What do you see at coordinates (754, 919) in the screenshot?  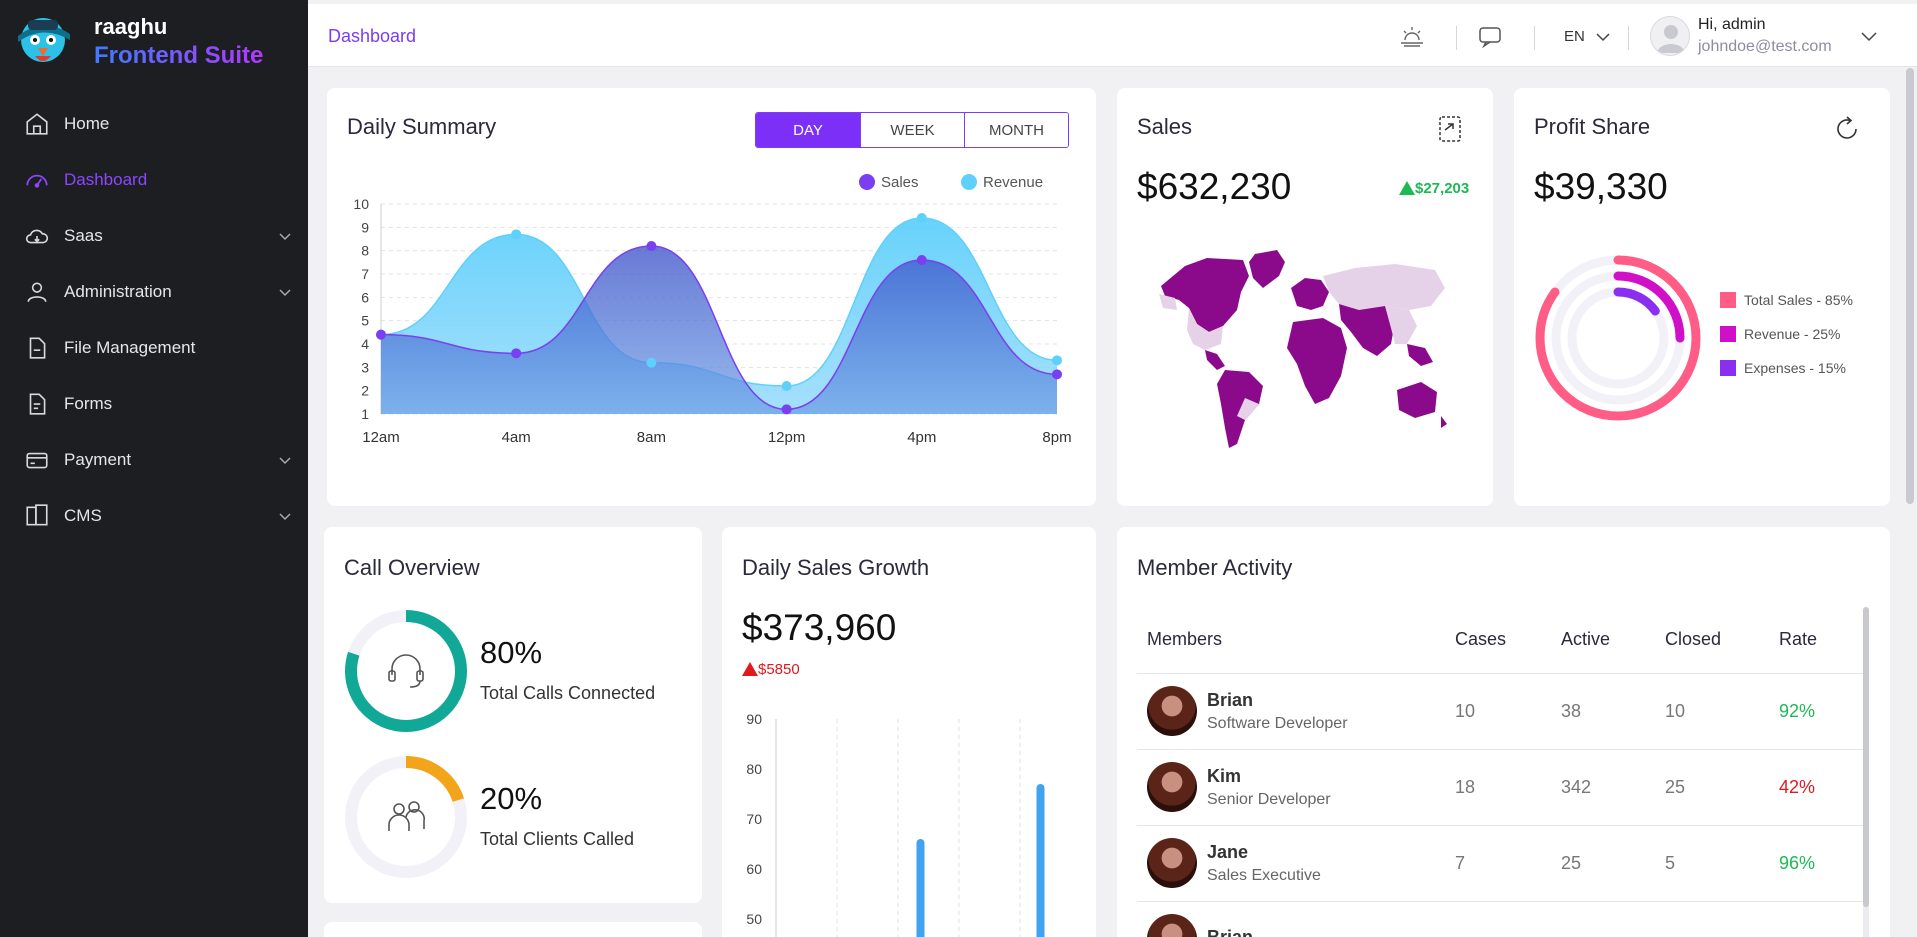 I see `y-tick-label: 50` at bounding box center [754, 919].